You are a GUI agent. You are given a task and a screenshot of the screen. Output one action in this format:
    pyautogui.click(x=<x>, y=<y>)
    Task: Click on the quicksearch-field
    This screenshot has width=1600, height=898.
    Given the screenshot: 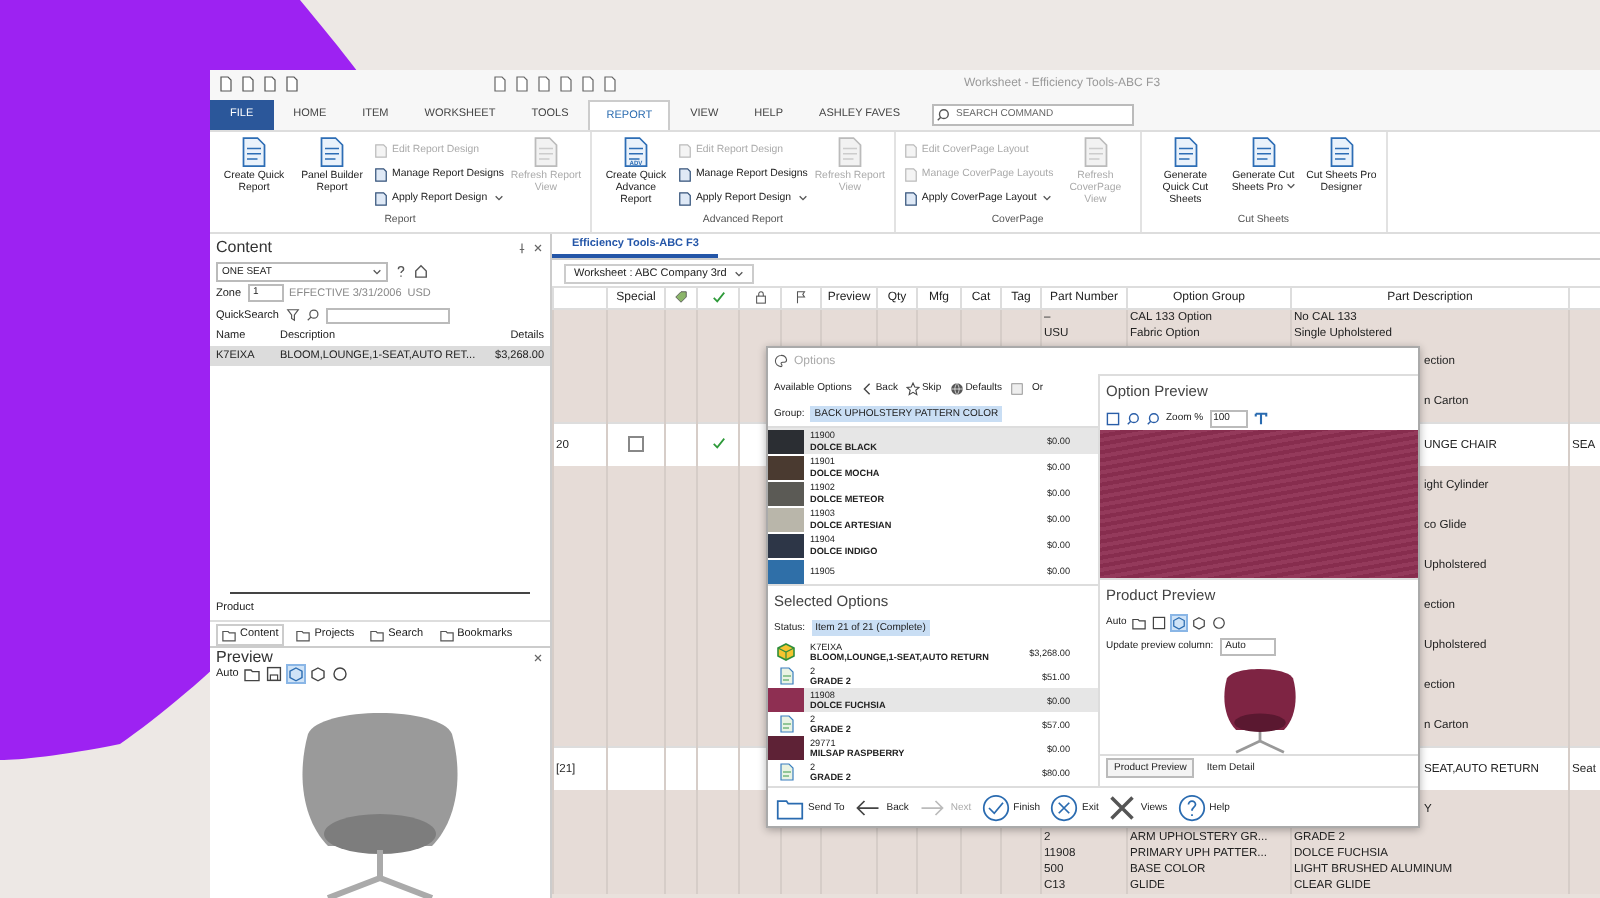 What is the action you would take?
    pyautogui.click(x=387, y=315)
    